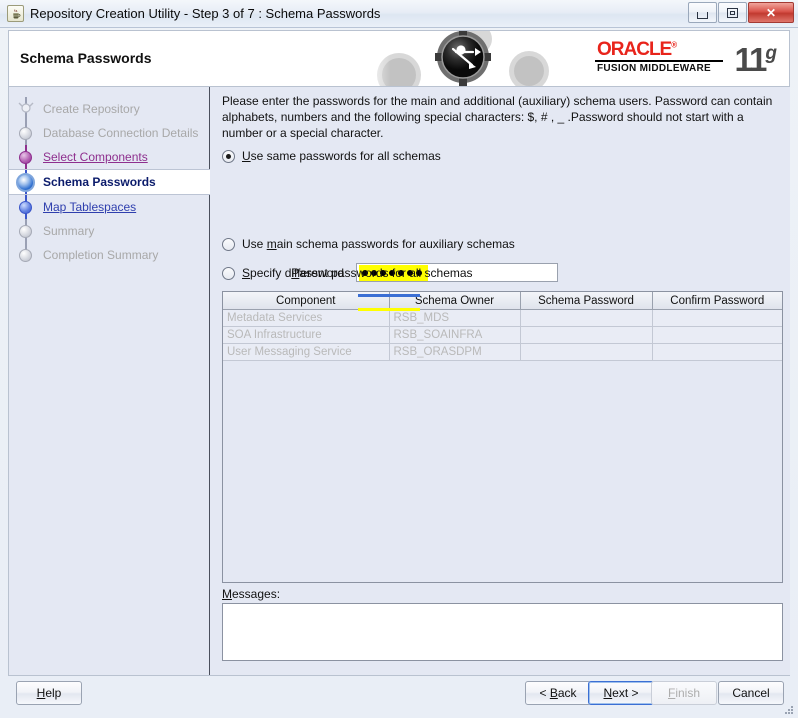 The height and width of the screenshot is (718, 798). I want to click on minimize-button, so click(702, 12).